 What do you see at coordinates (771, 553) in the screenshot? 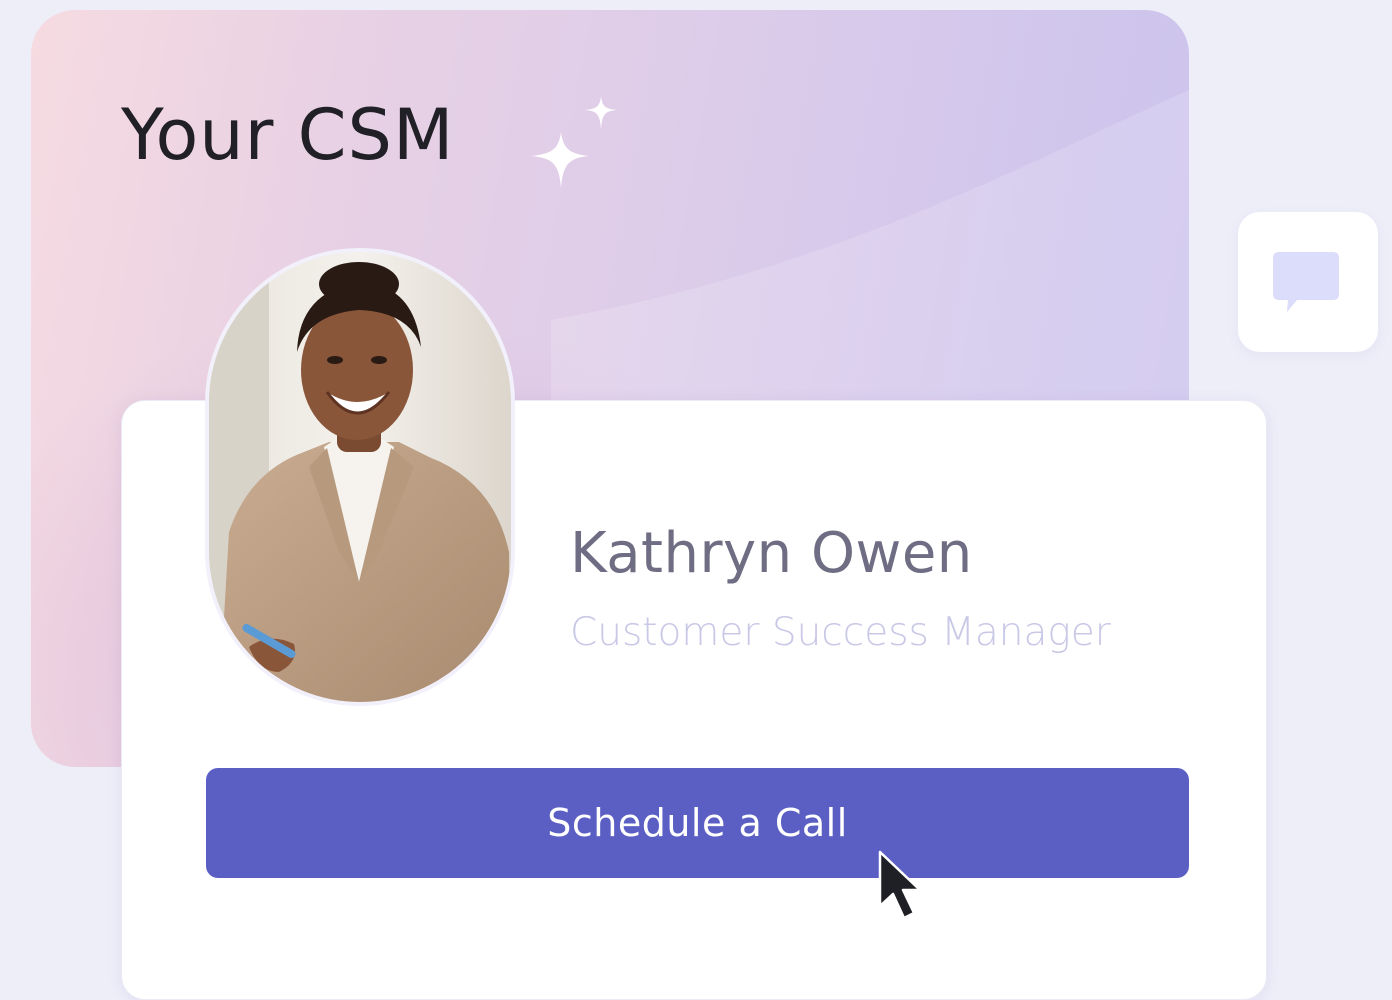
I see `person-name: Kathryn Owen` at bounding box center [771, 553].